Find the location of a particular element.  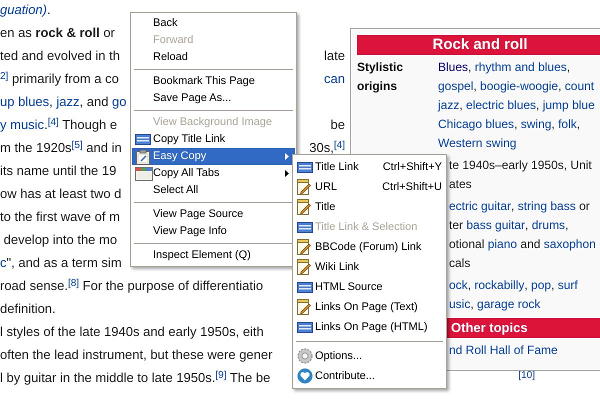

footnote-link: [10] is located at coordinates (526, 375).